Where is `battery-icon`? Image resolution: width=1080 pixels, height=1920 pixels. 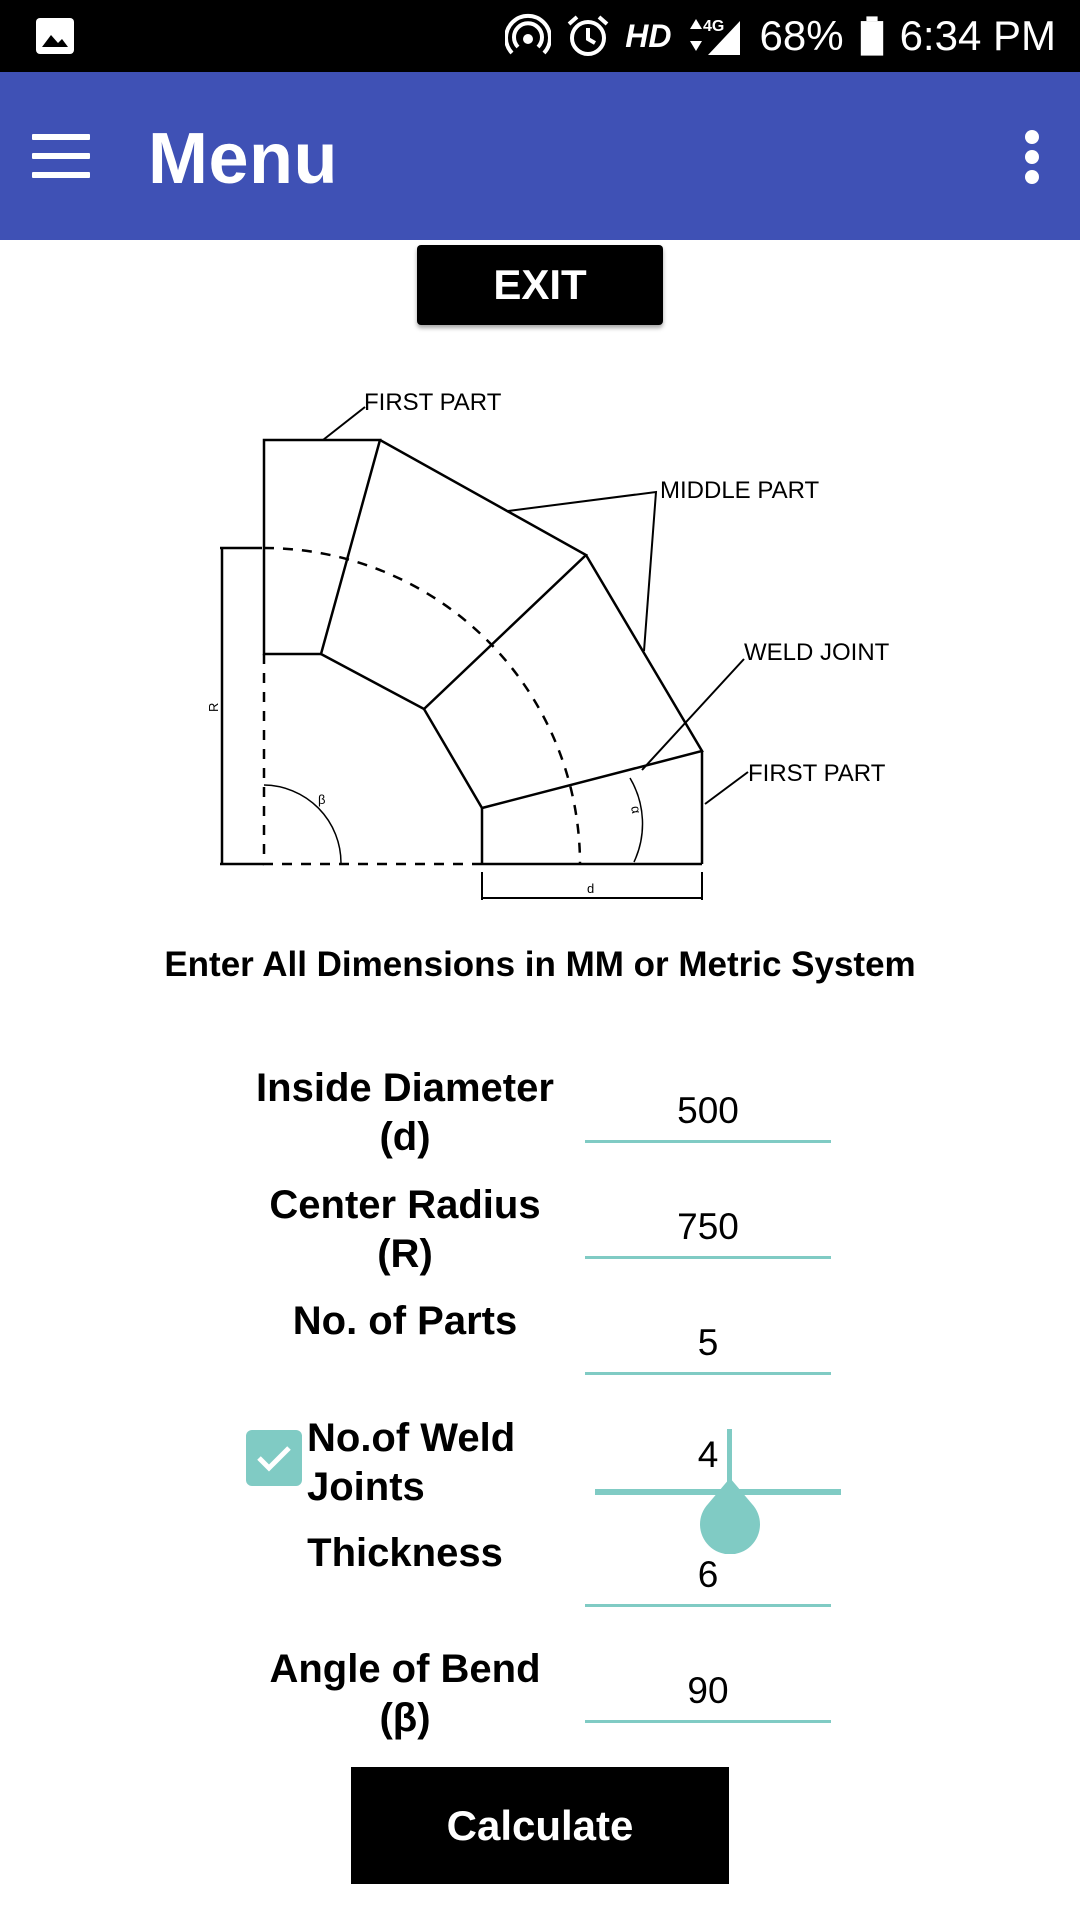
battery-icon is located at coordinates (871, 36).